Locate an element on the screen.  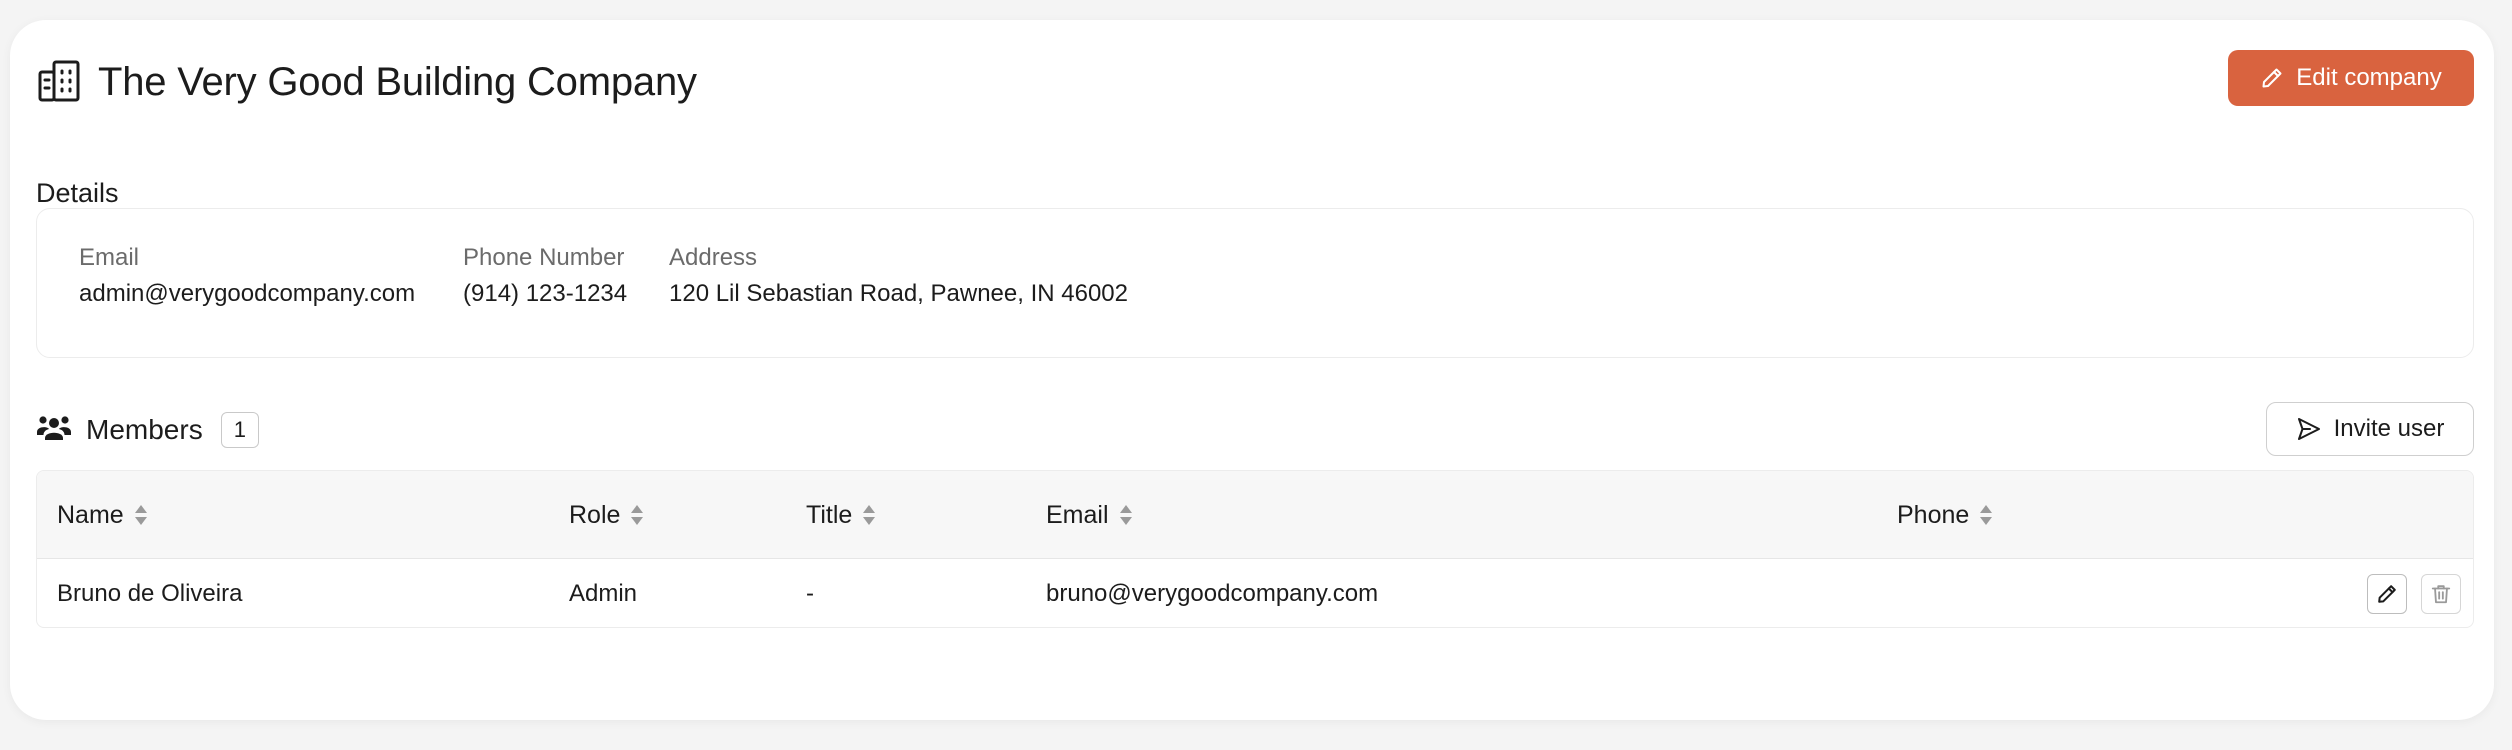
company-header: The Very Good Building Company is located at coordinates (366, 82).